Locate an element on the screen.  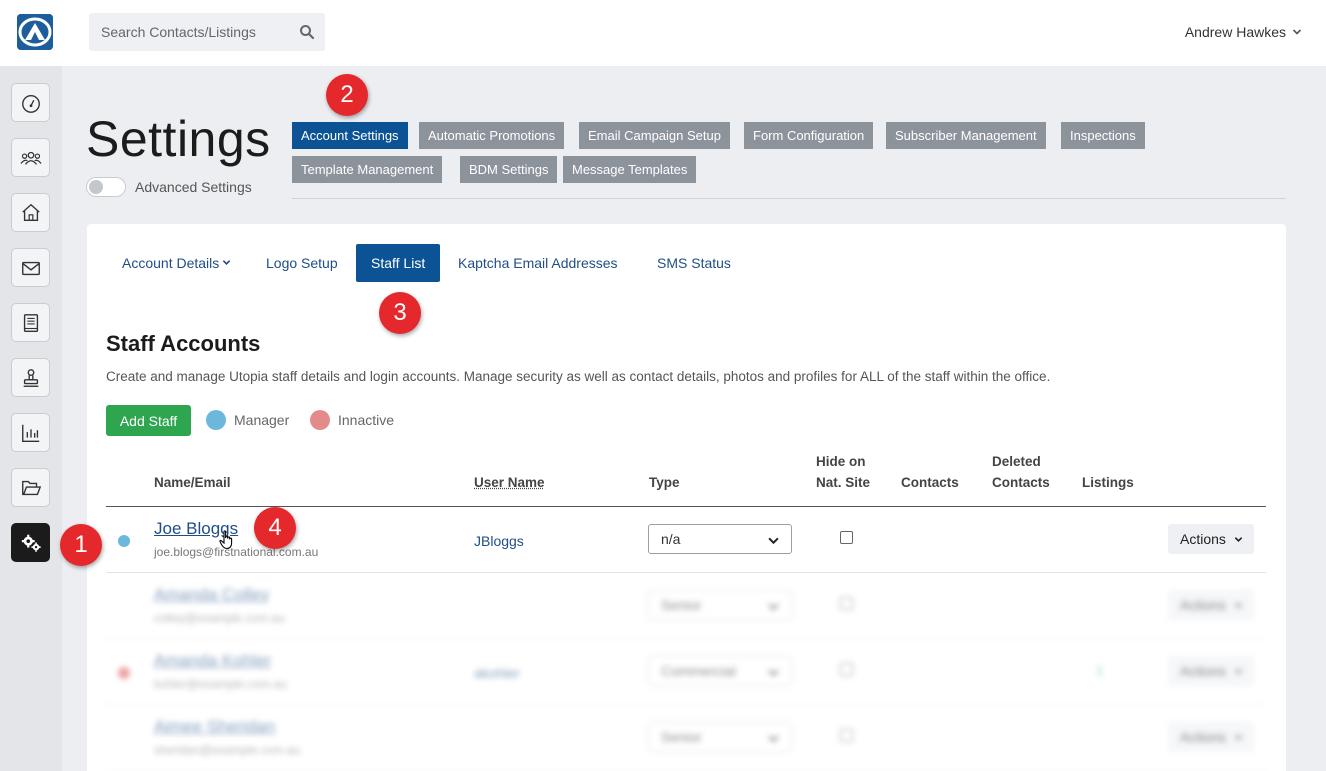
tab-bdm-settings: BDM Settings is located at coordinates (508, 169).